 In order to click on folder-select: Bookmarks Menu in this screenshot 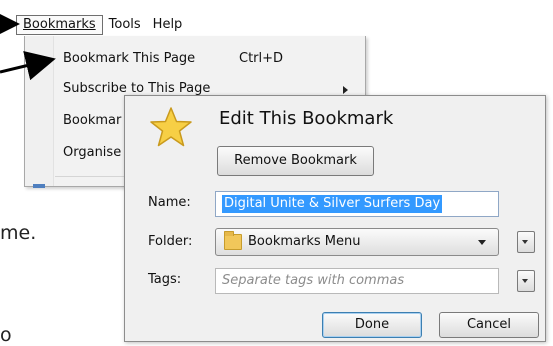, I will do `click(357, 242)`.